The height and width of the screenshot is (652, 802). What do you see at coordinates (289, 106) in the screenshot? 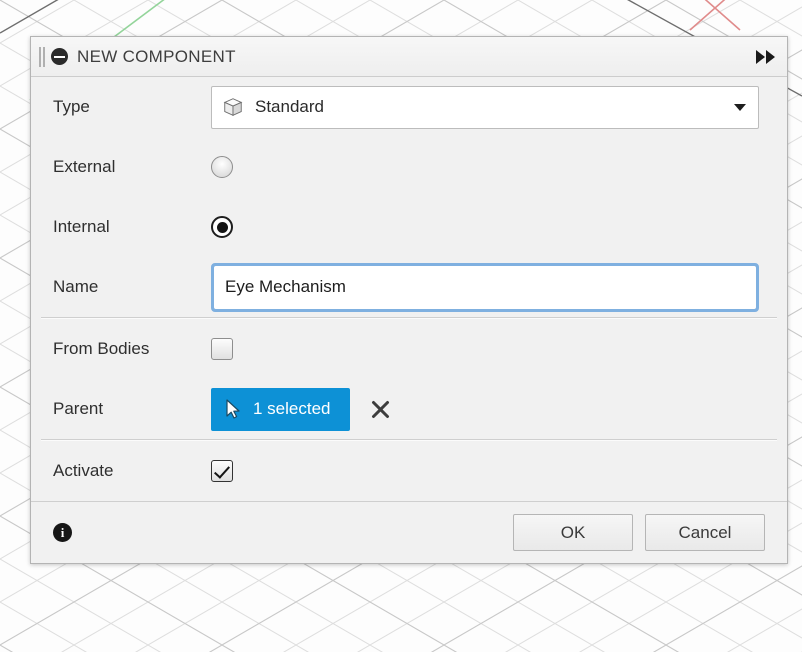
I see `type-value: Standard` at bounding box center [289, 106].